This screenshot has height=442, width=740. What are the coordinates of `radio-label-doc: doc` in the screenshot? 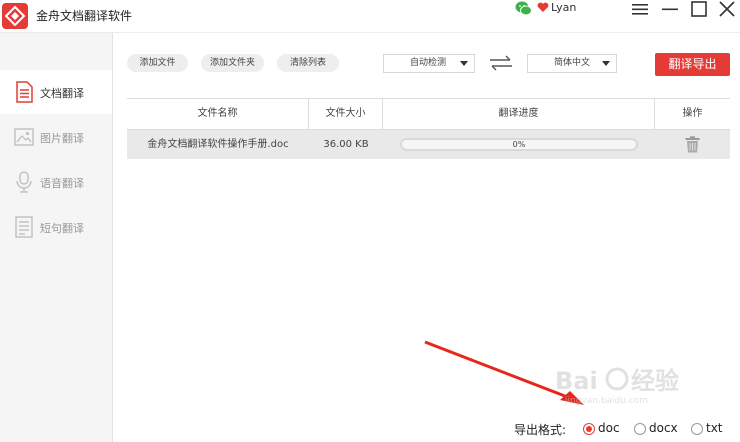 It's located at (609, 428).